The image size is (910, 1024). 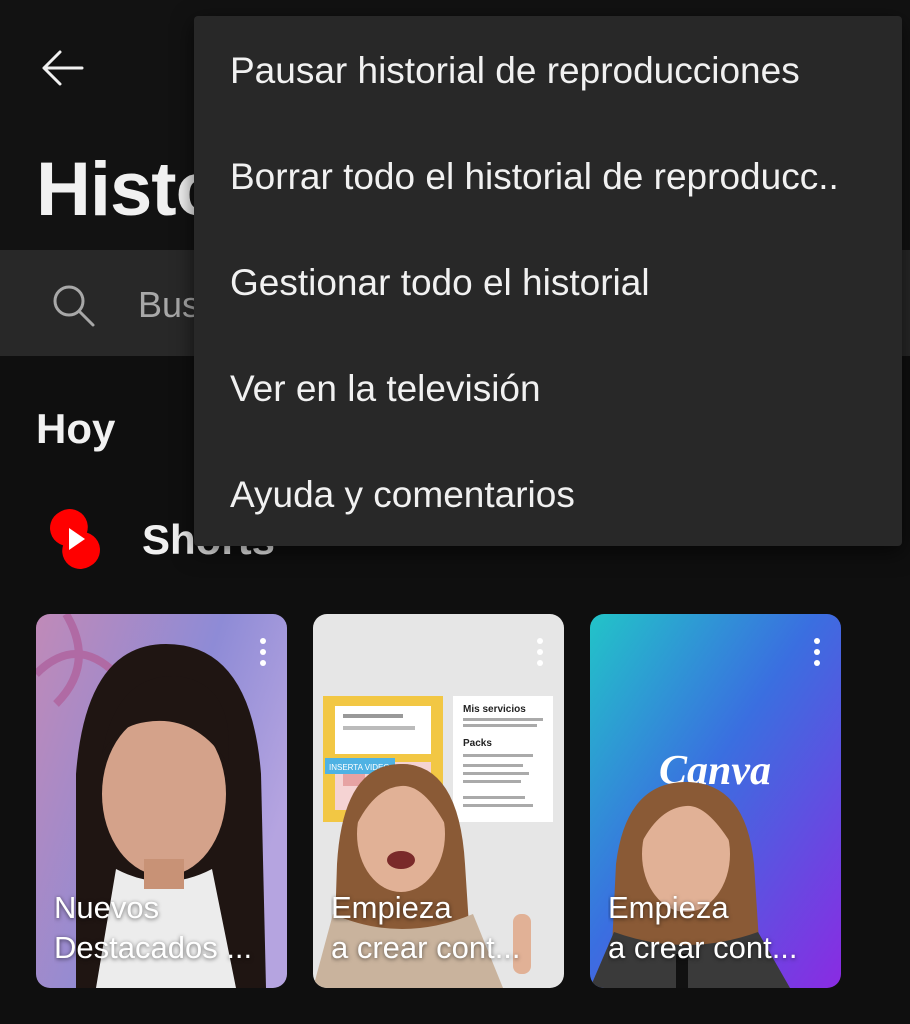 What do you see at coordinates (494, 709) in the screenshot?
I see `thumbnail-heading: Mis servicios` at bounding box center [494, 709].